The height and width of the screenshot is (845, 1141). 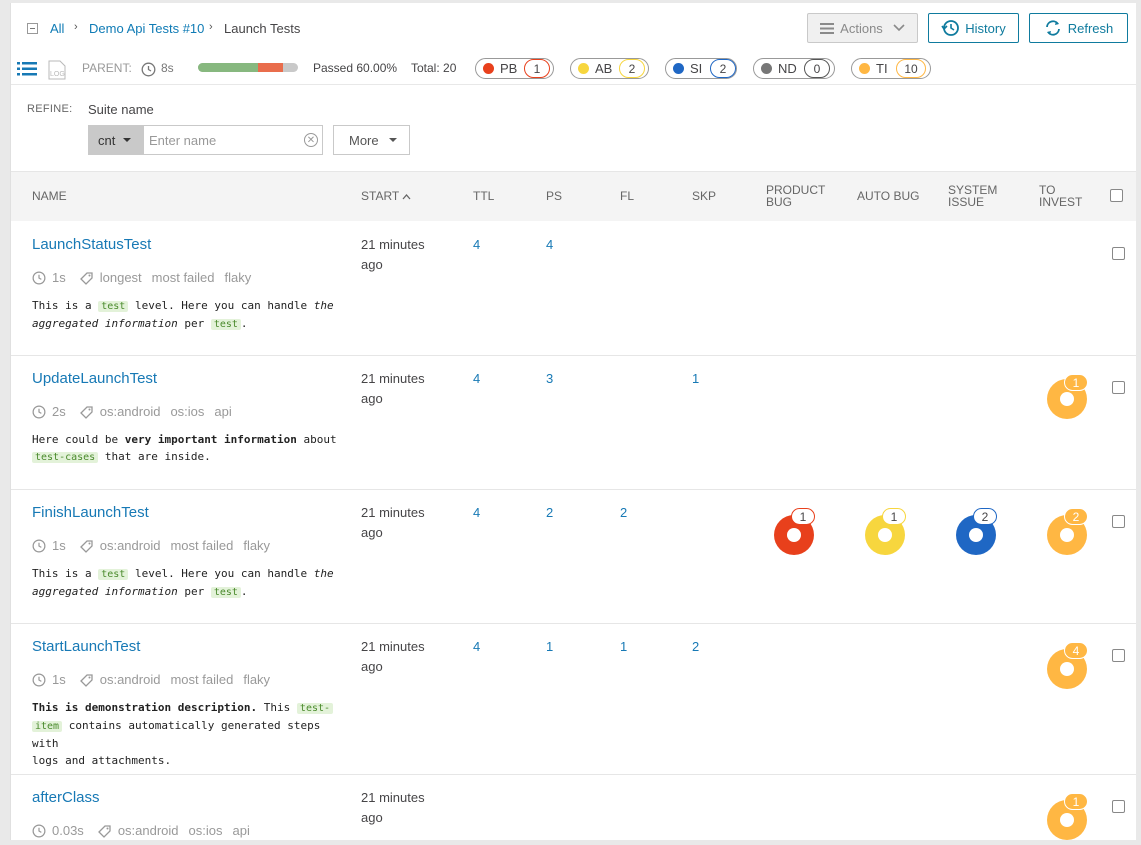 What do you see at coordinates (549, 512) in the screenshot?
I see `passed-count-link: 2` at bounding box center [549, 512].